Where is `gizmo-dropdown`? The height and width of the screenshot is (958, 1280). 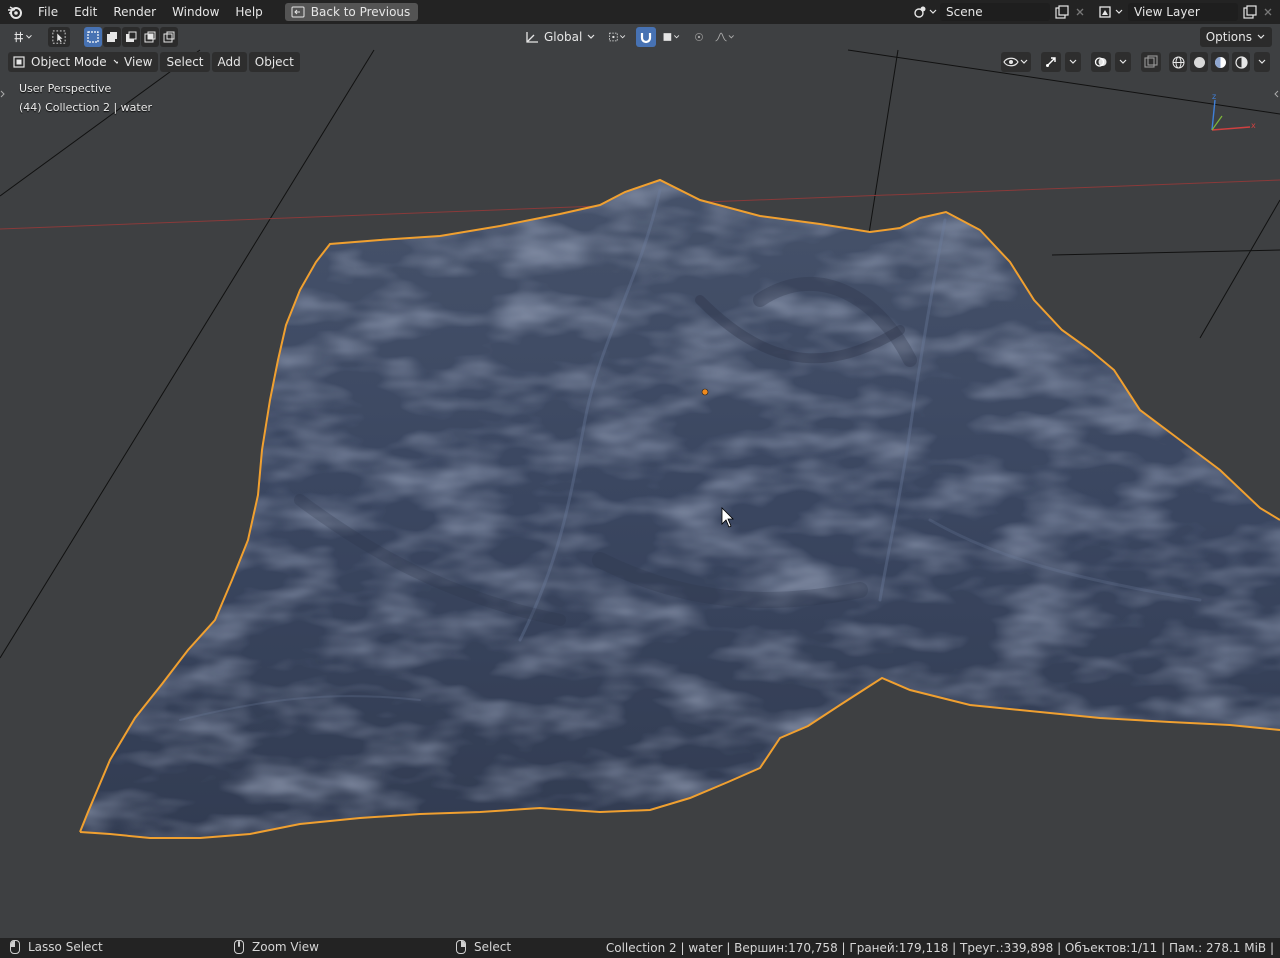 gizmo-dropdown is located at coordinates (1073, 62).